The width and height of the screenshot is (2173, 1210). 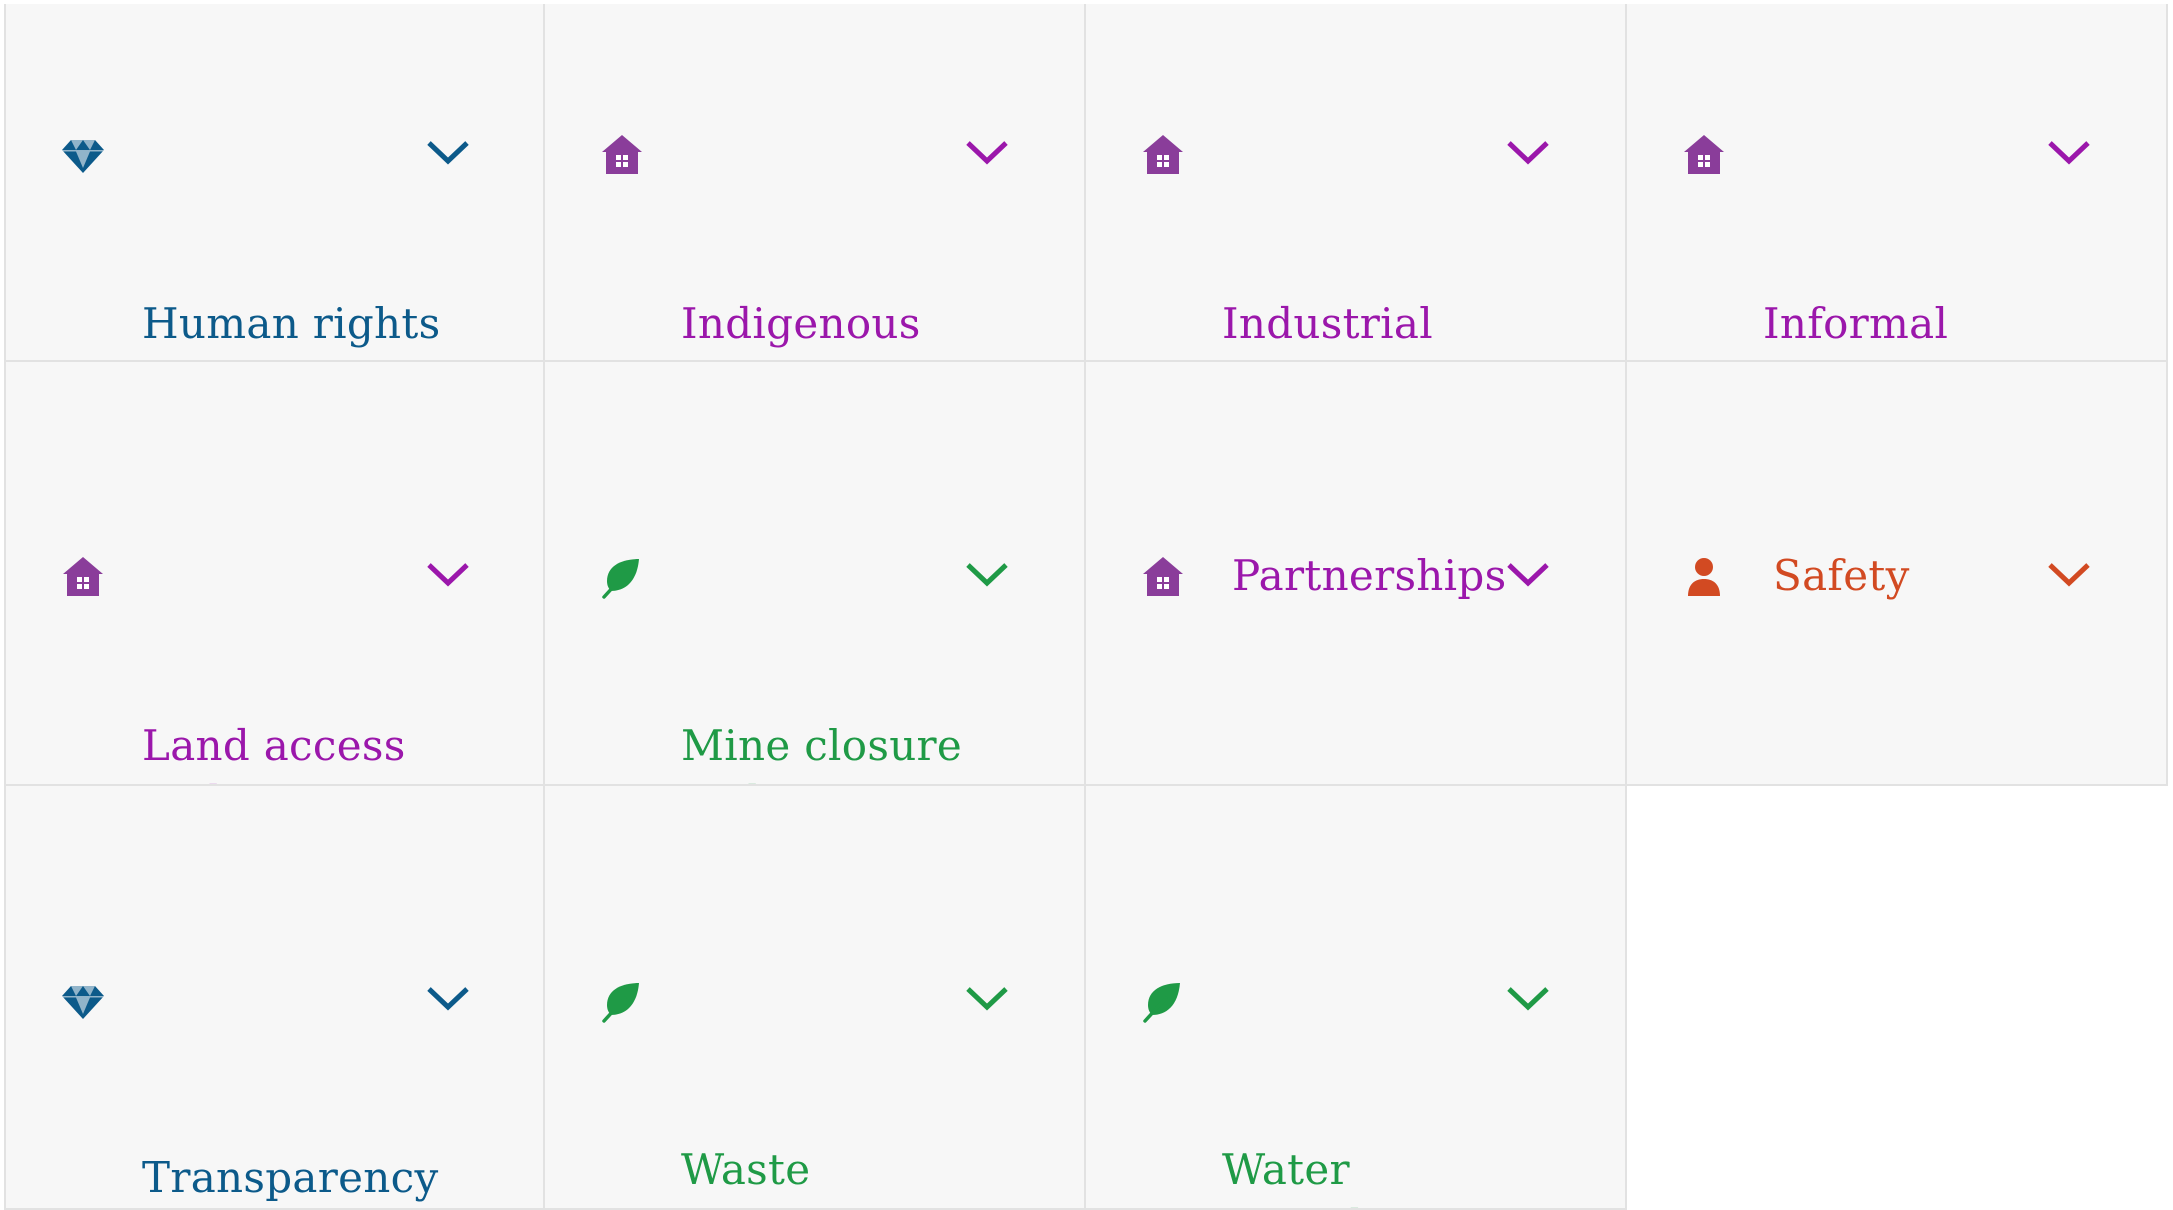 I want to click on topic-tile-water-availability: Water availability, so click(x=1356, y=998).